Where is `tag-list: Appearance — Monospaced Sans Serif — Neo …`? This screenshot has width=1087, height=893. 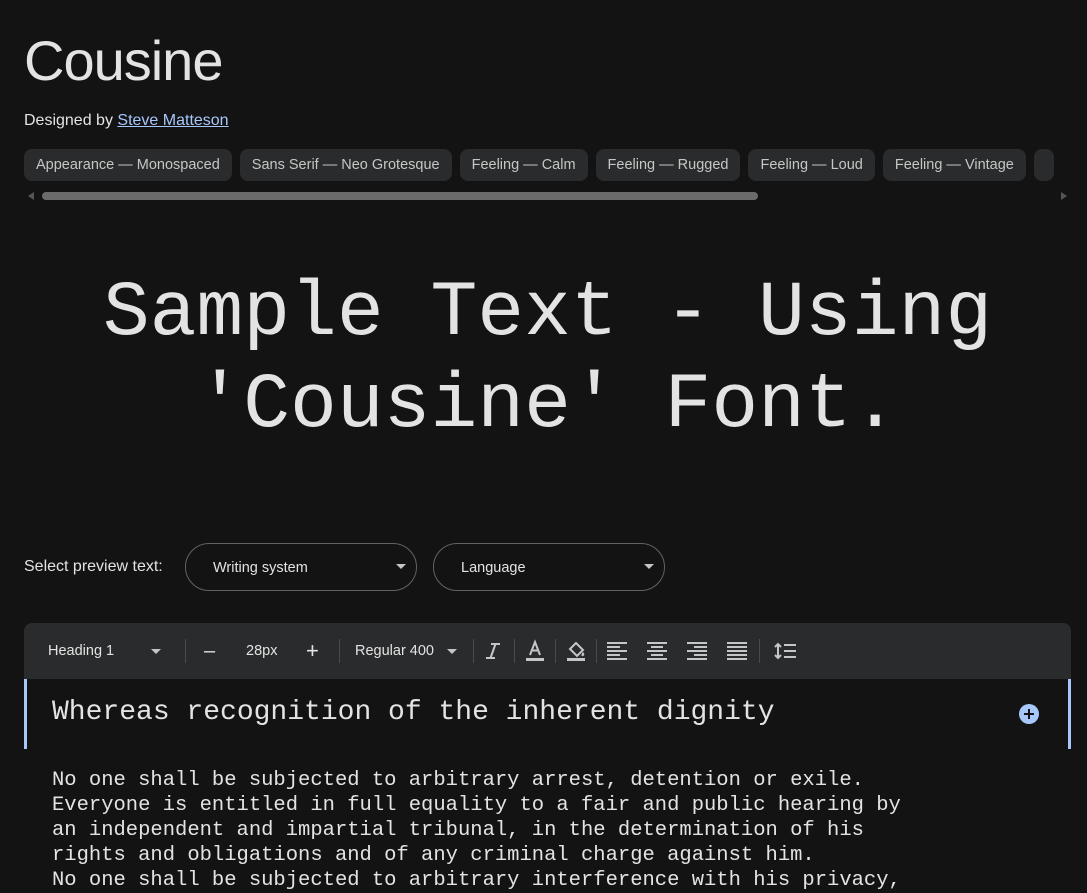
tag-list: Appearance — Monospaced Sans Serif — Neo … is located at coordinates (547, 165).